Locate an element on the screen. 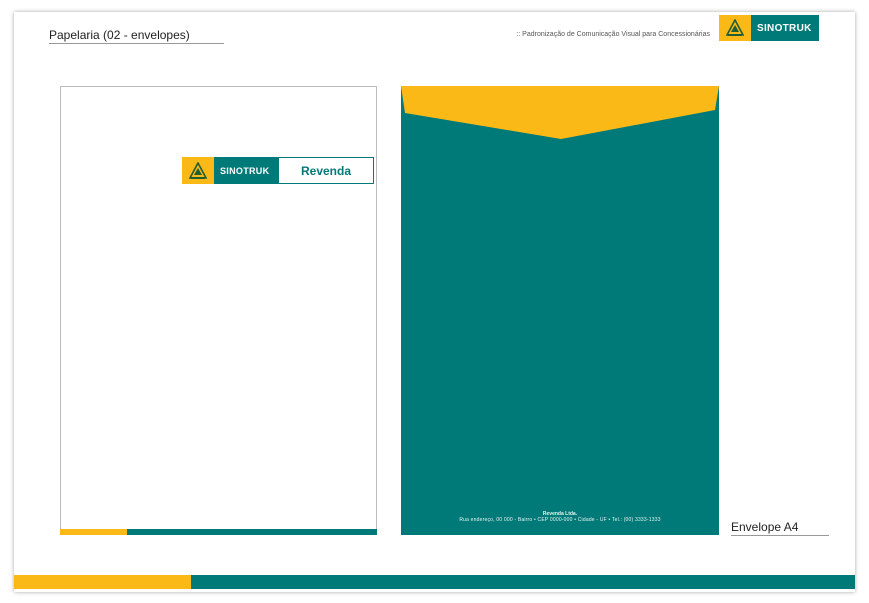 The image size is (869, 603). stripe-teal is located at coordinates (252, 532).